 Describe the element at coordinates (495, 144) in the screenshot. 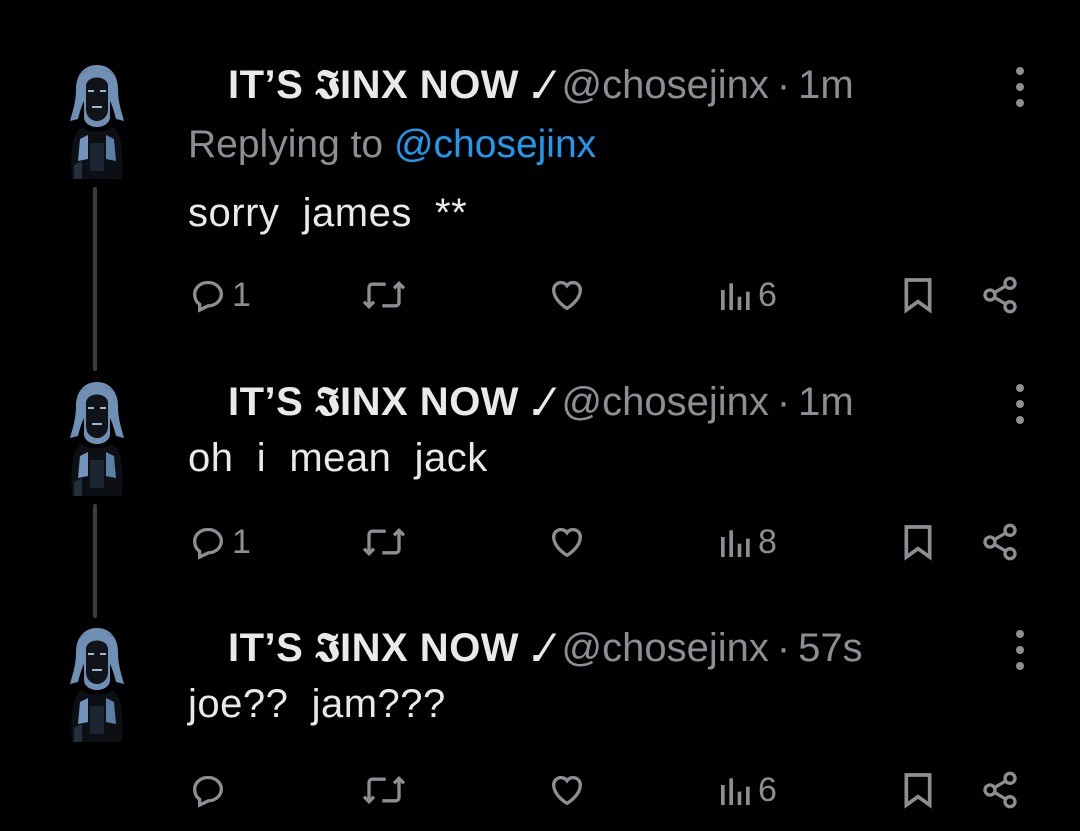

I see `mention-link: @chosejinx` at that location.